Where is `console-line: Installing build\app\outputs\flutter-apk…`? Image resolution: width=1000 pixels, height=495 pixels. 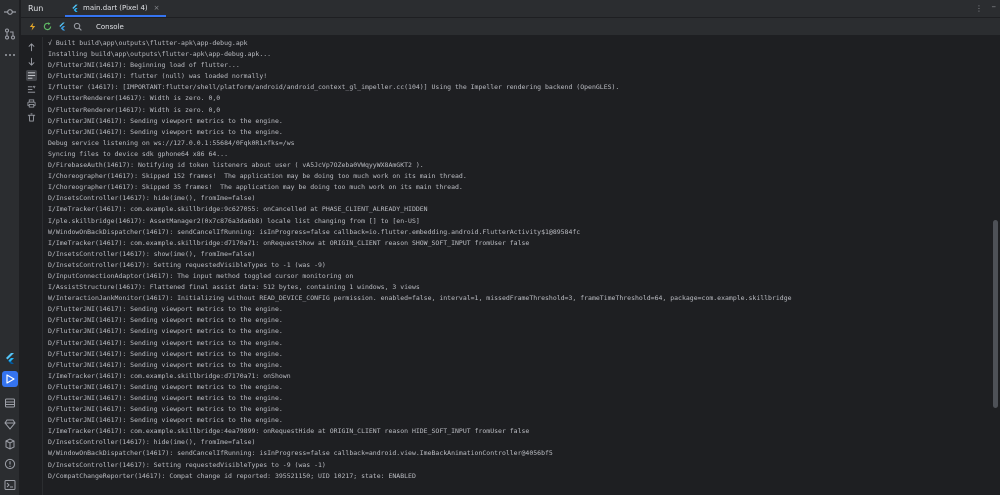
console-line: Installing build\app\outputs\flutter-apk… is located at coordinates (160, 54).